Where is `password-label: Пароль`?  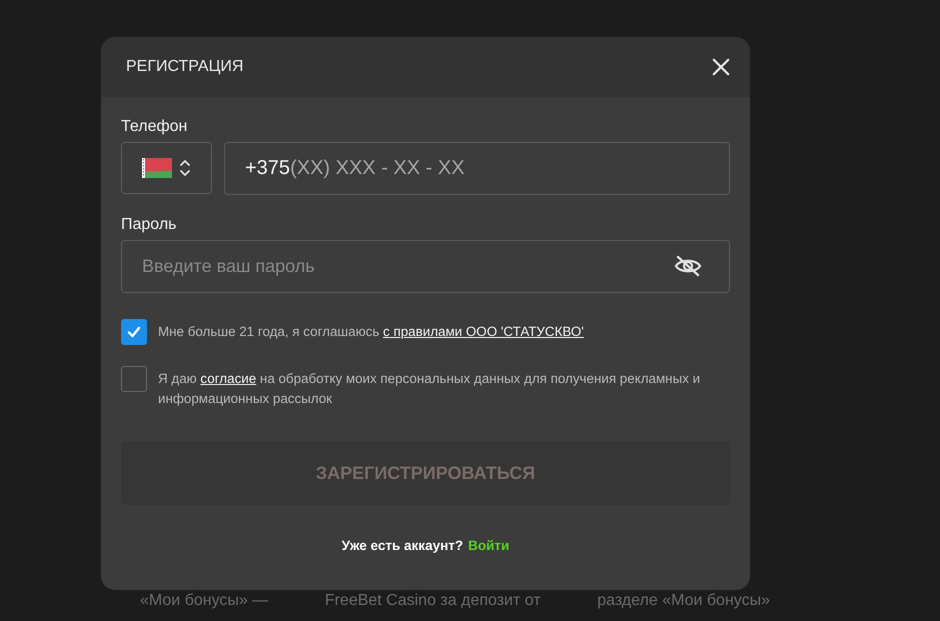 password-label: Пароль is located at coordinates (149, 225).